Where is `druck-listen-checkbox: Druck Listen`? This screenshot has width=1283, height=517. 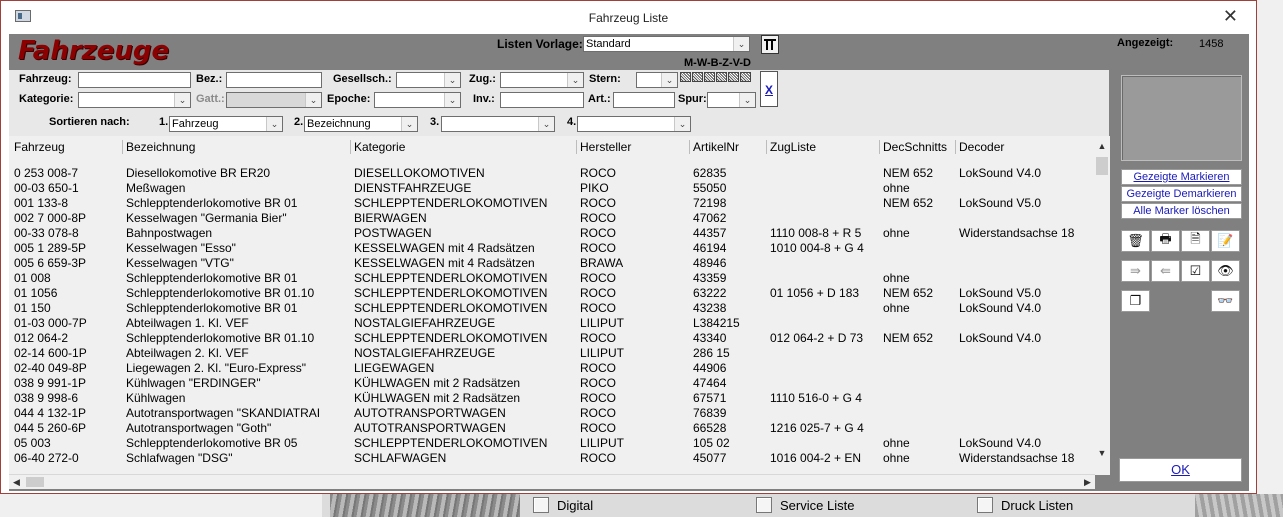 druck-listen-checkbox: Druck Listen is located at coordinates (1025, 505).